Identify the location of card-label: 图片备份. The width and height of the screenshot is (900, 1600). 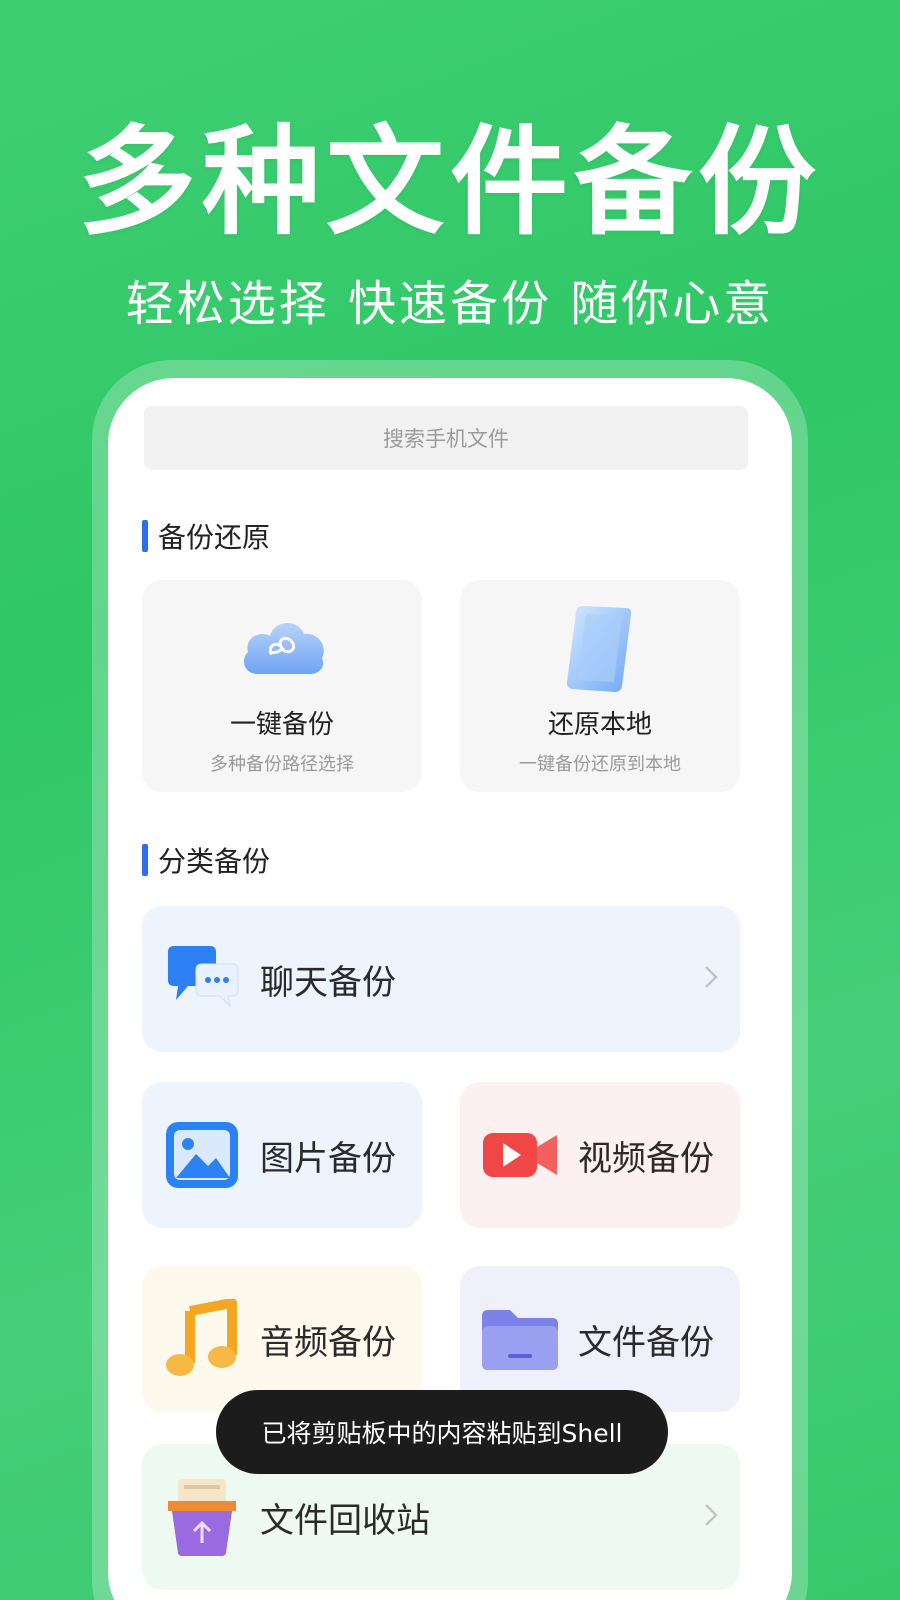
(328, 1158).